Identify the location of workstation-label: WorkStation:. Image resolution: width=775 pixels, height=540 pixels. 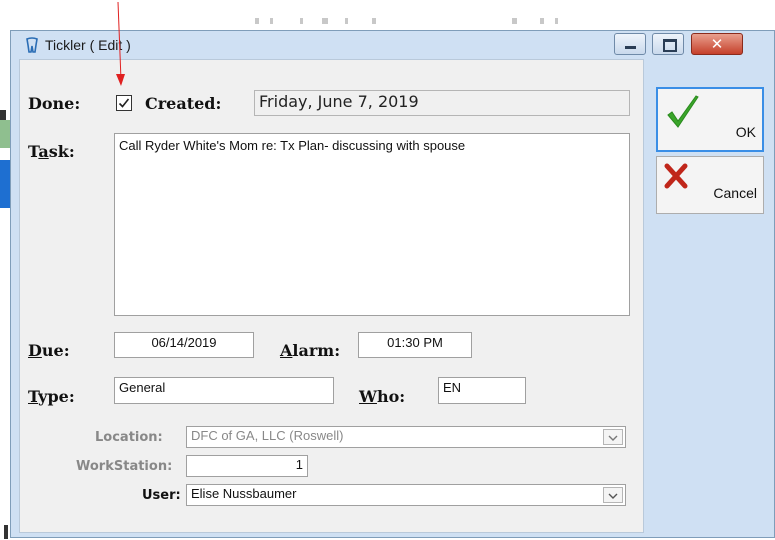
(124, 466).